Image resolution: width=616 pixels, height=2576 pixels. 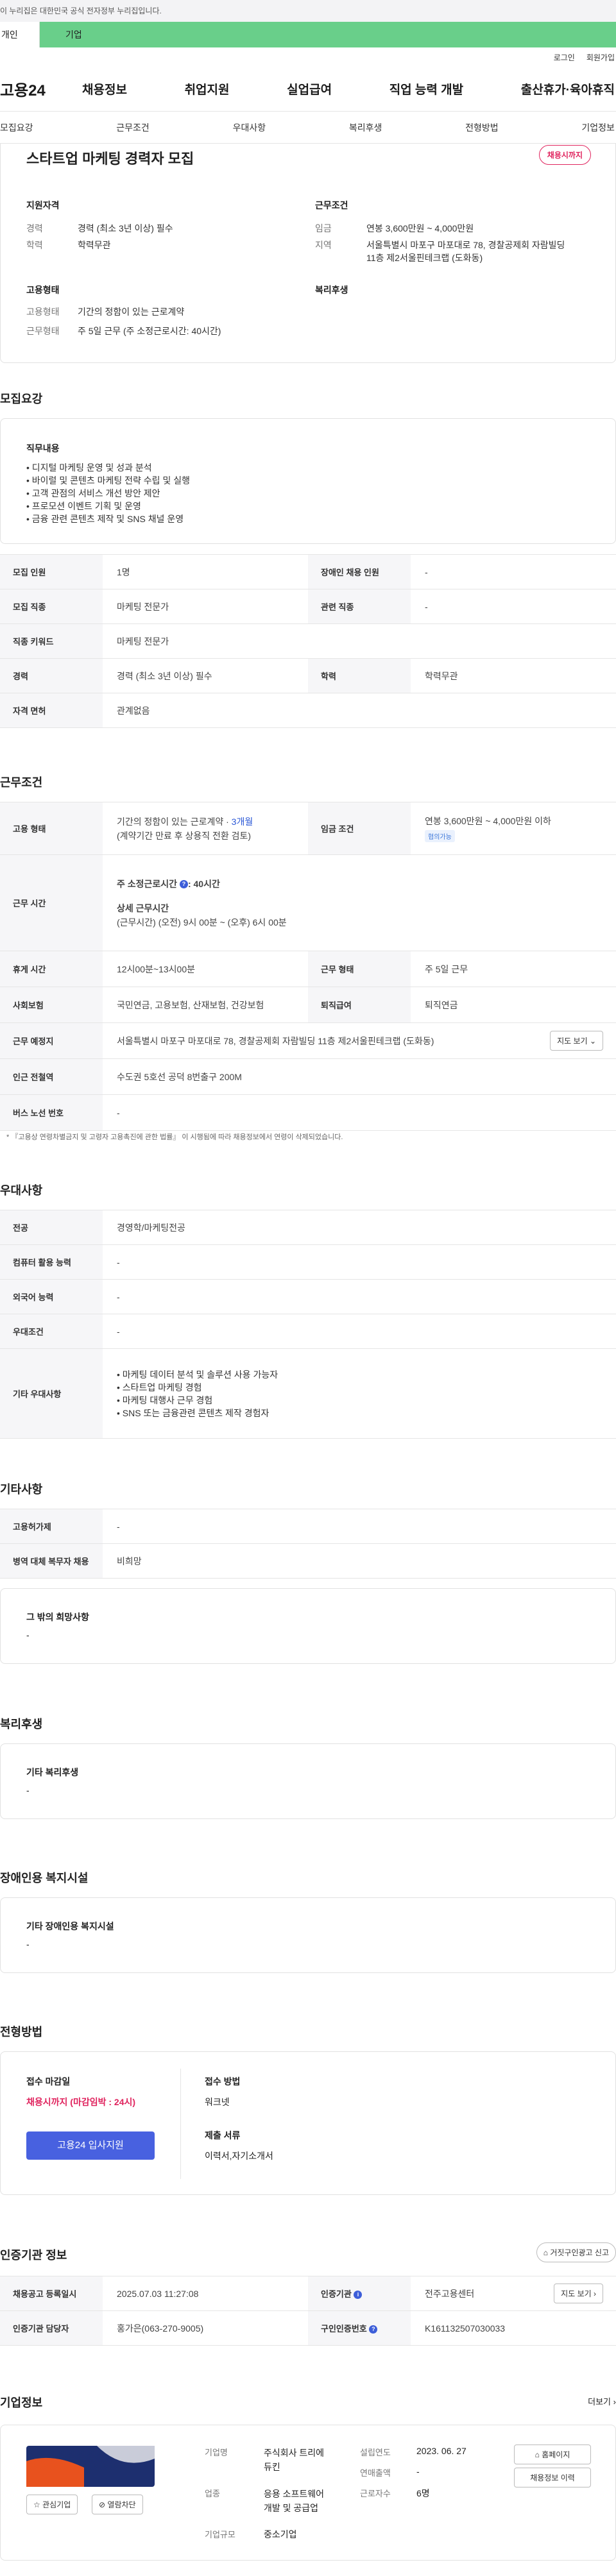 What do you see at coordinates (58, 1617) in the screenshot?
I see `wish-title: 그 밖의 희망사항` at bounding box center [58, 1617].